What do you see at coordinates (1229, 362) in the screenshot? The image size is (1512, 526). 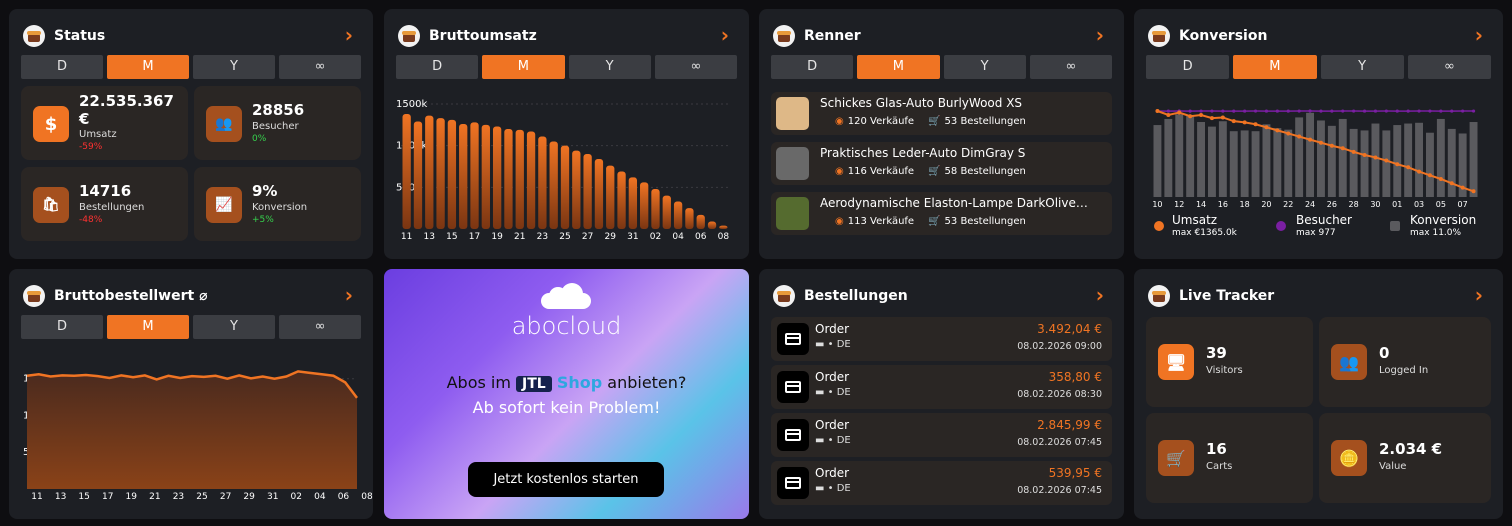 I see `live-tile-visitors: 🖥 39 Visitors` at bounding box center [1229, 362].